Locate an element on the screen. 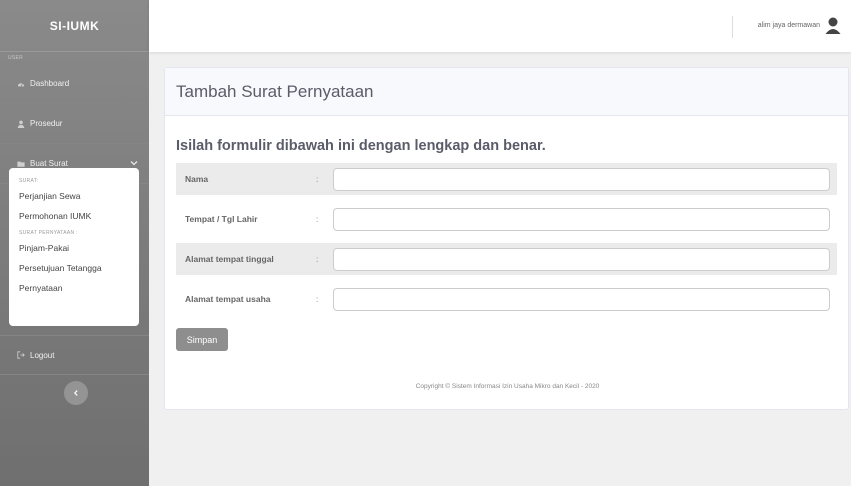  submenu-item: Pinjam-Pakai is located at coordinates (74, 248).